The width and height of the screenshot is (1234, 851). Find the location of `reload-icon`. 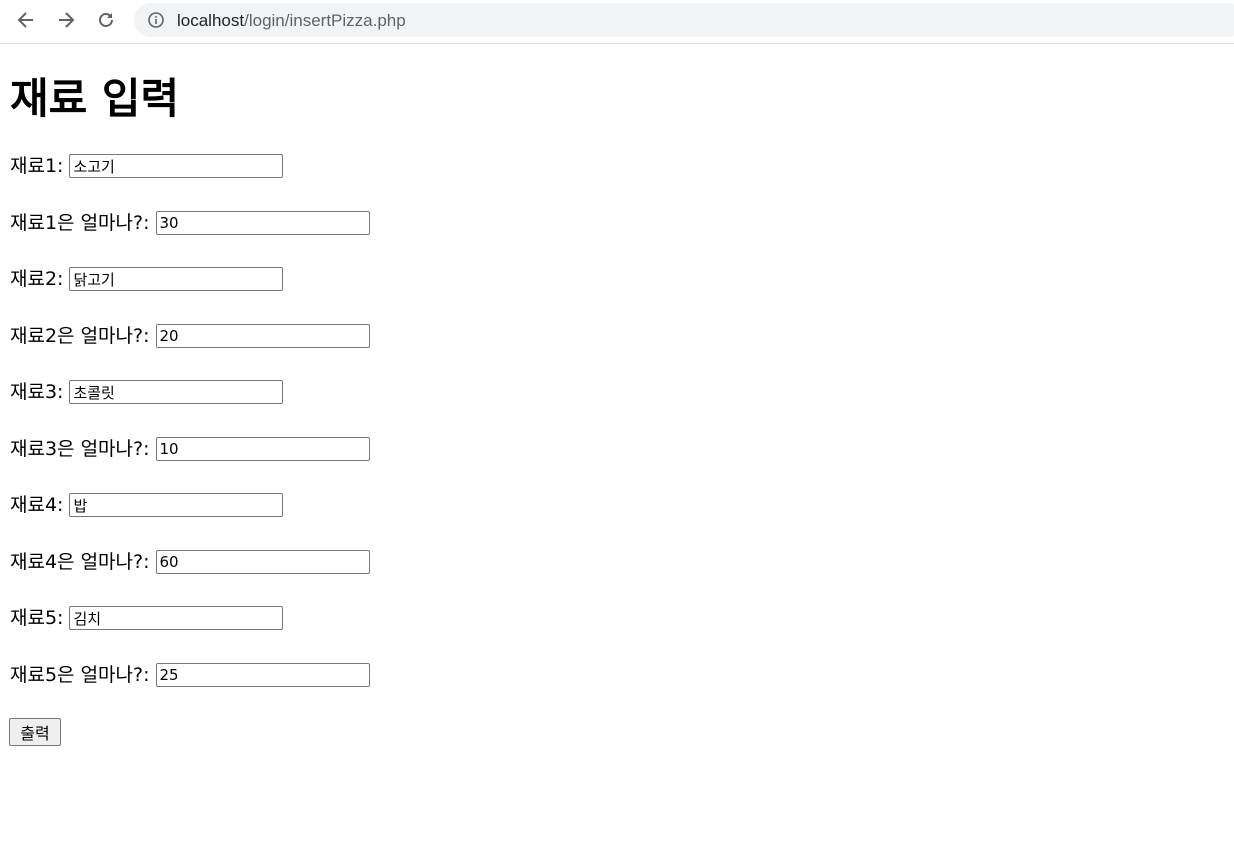

reload-icon is located at coordinates (106, 20).